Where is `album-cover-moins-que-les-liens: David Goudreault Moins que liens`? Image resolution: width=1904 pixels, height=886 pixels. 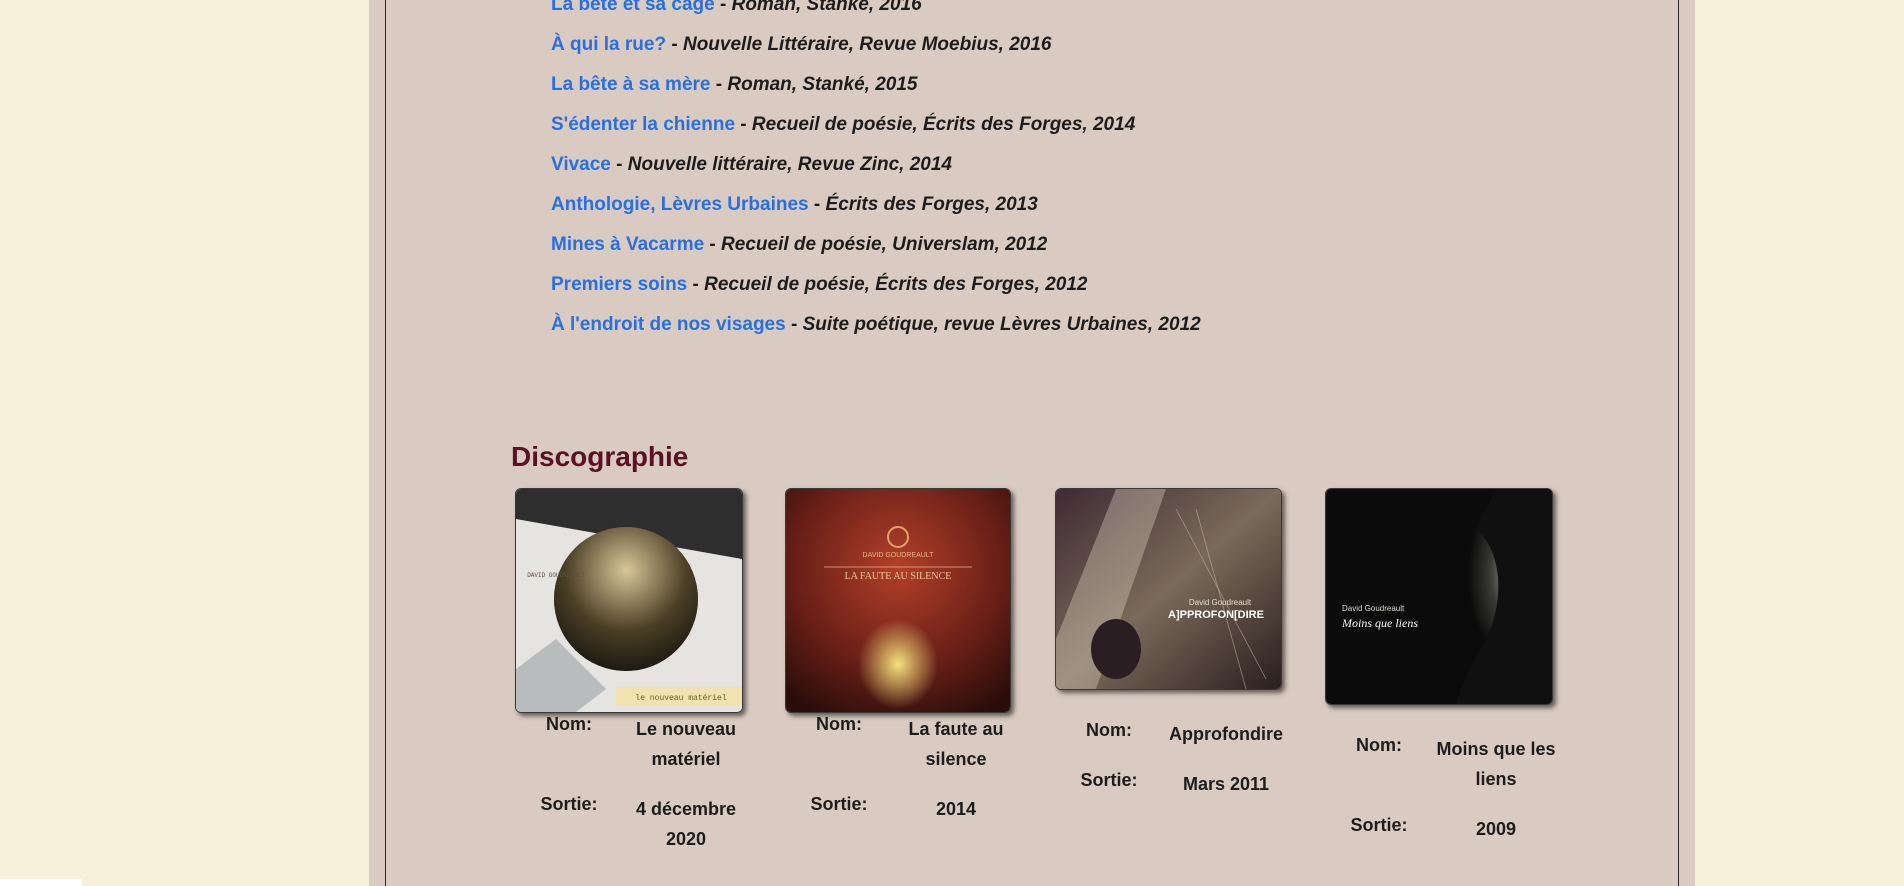
album-cover-moins-que-les-liens: David Goudreault Moins que liens is located at coordinates (1439, 596).